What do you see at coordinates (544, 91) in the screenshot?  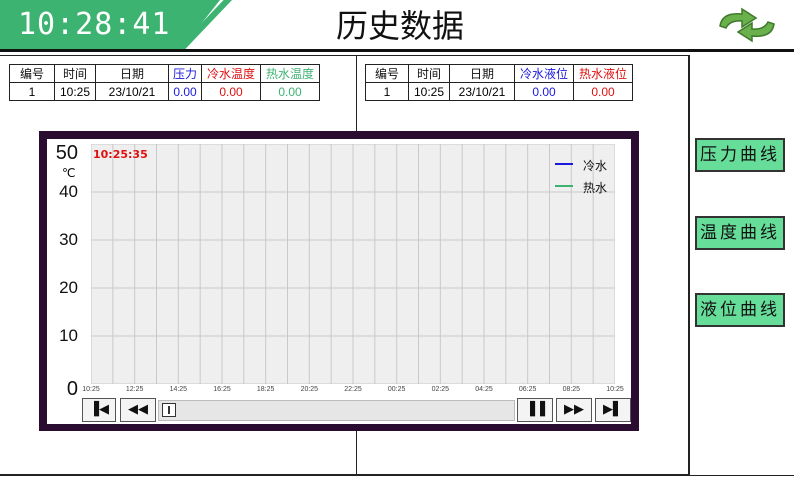 I see `cell-cold-level: 0.00` at bounding box center [544, 91].